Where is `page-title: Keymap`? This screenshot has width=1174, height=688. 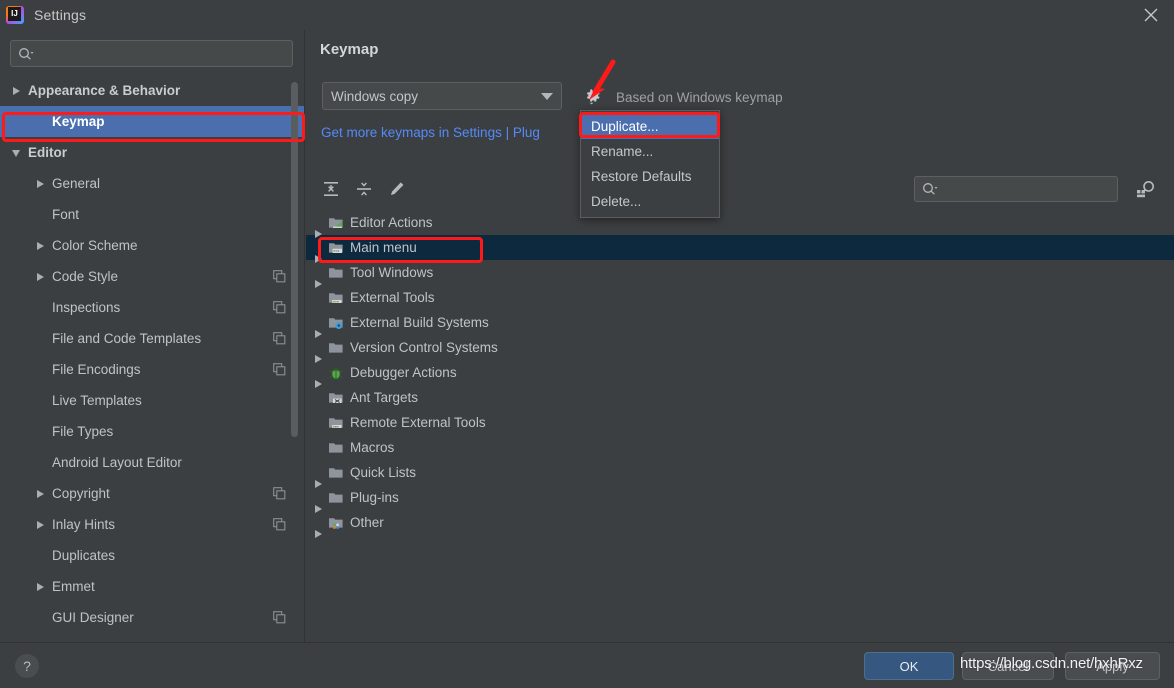
page-title: Keymap is located at coordinates (349, 49).